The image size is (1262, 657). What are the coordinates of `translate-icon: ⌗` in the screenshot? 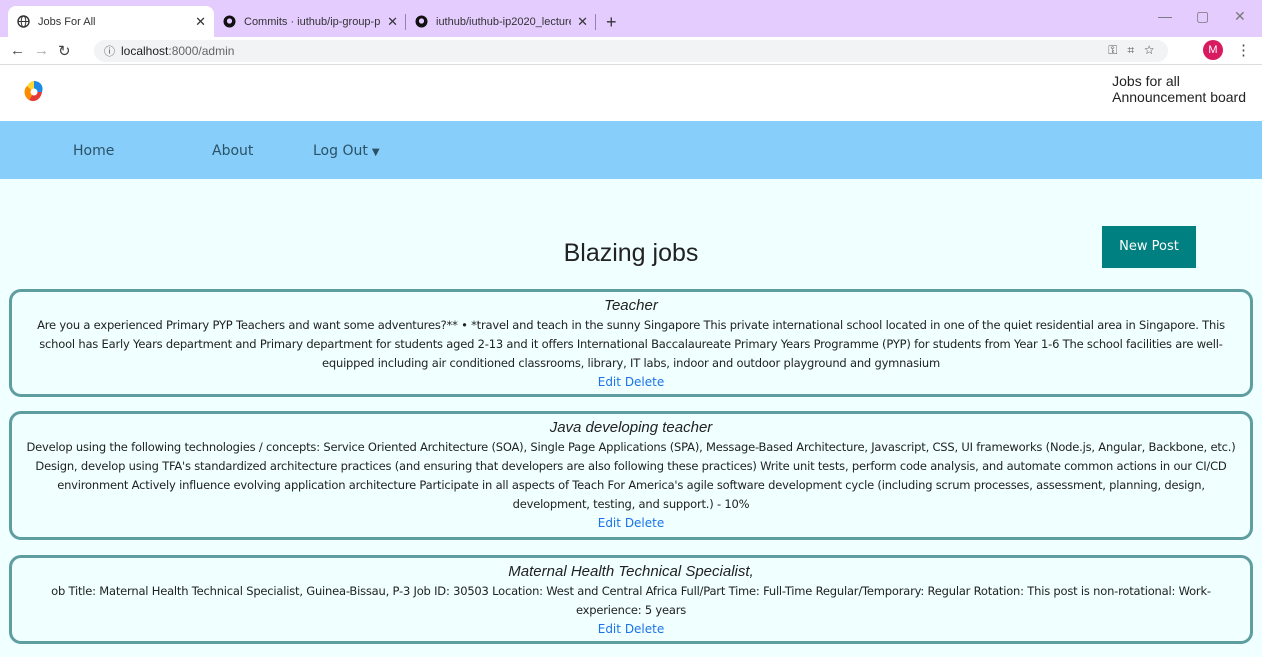 It's located at (1130, 50).